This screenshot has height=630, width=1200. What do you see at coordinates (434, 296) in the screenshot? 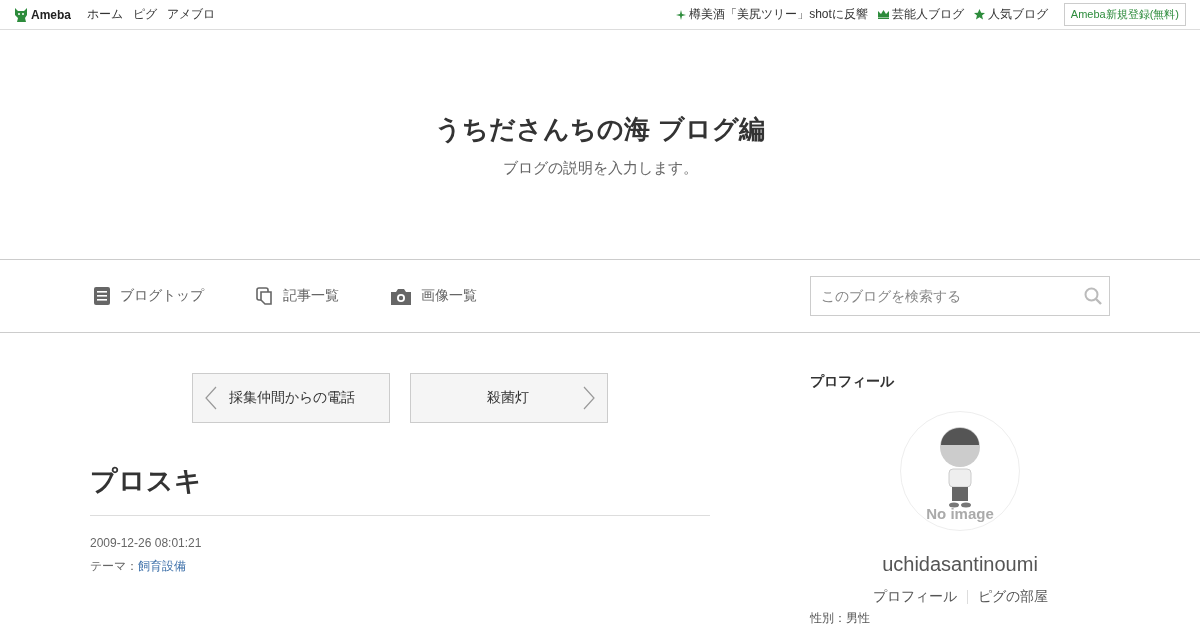
I see `menu-link: 画像一覧` at bounding box center [434, 296].